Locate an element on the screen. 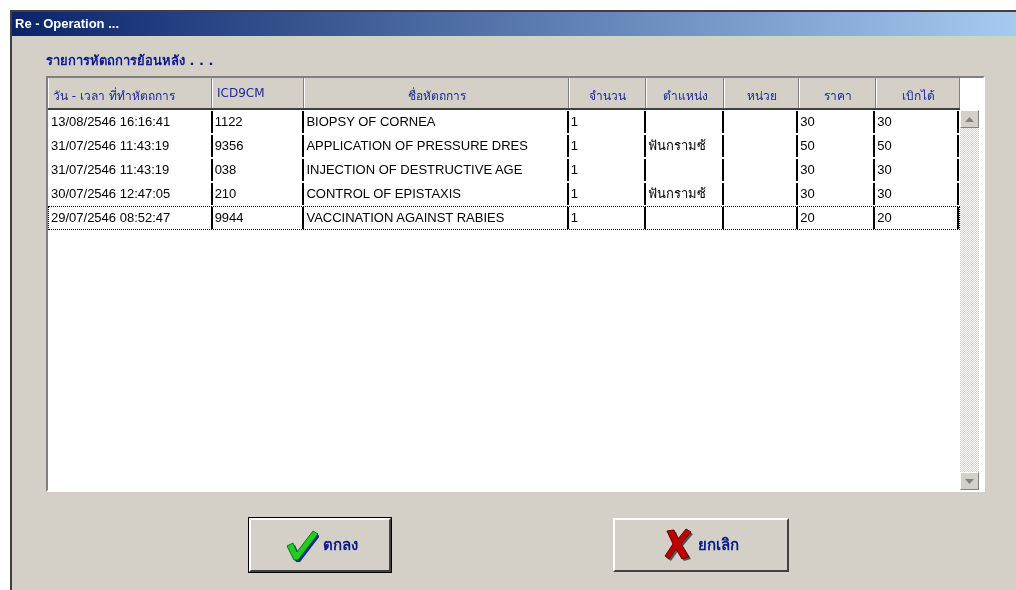 The width and height of the screenshot is (1016, 590). column-header: ราคา is located at coordinates (837, 93).